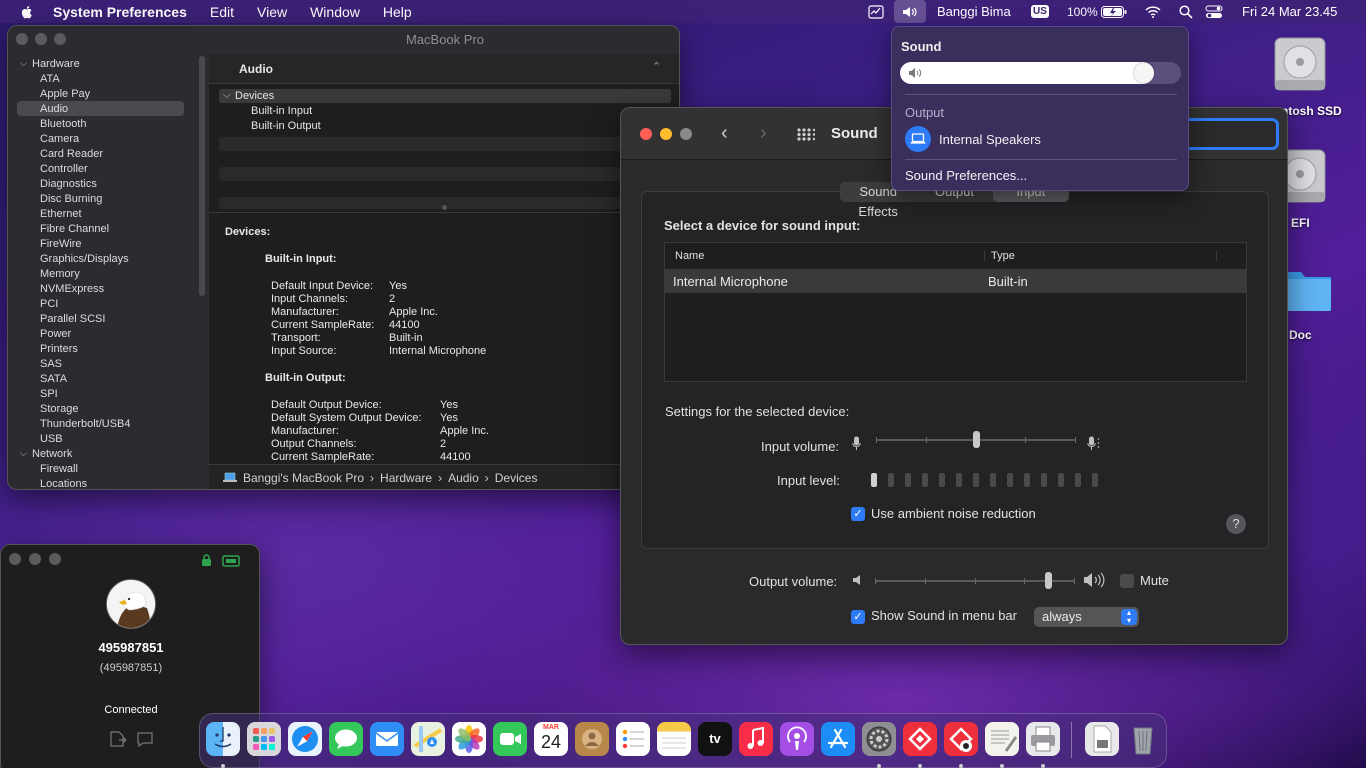 This screenshot has width=1366, height=768. I want to click on activity-icon, so click(876, 11).